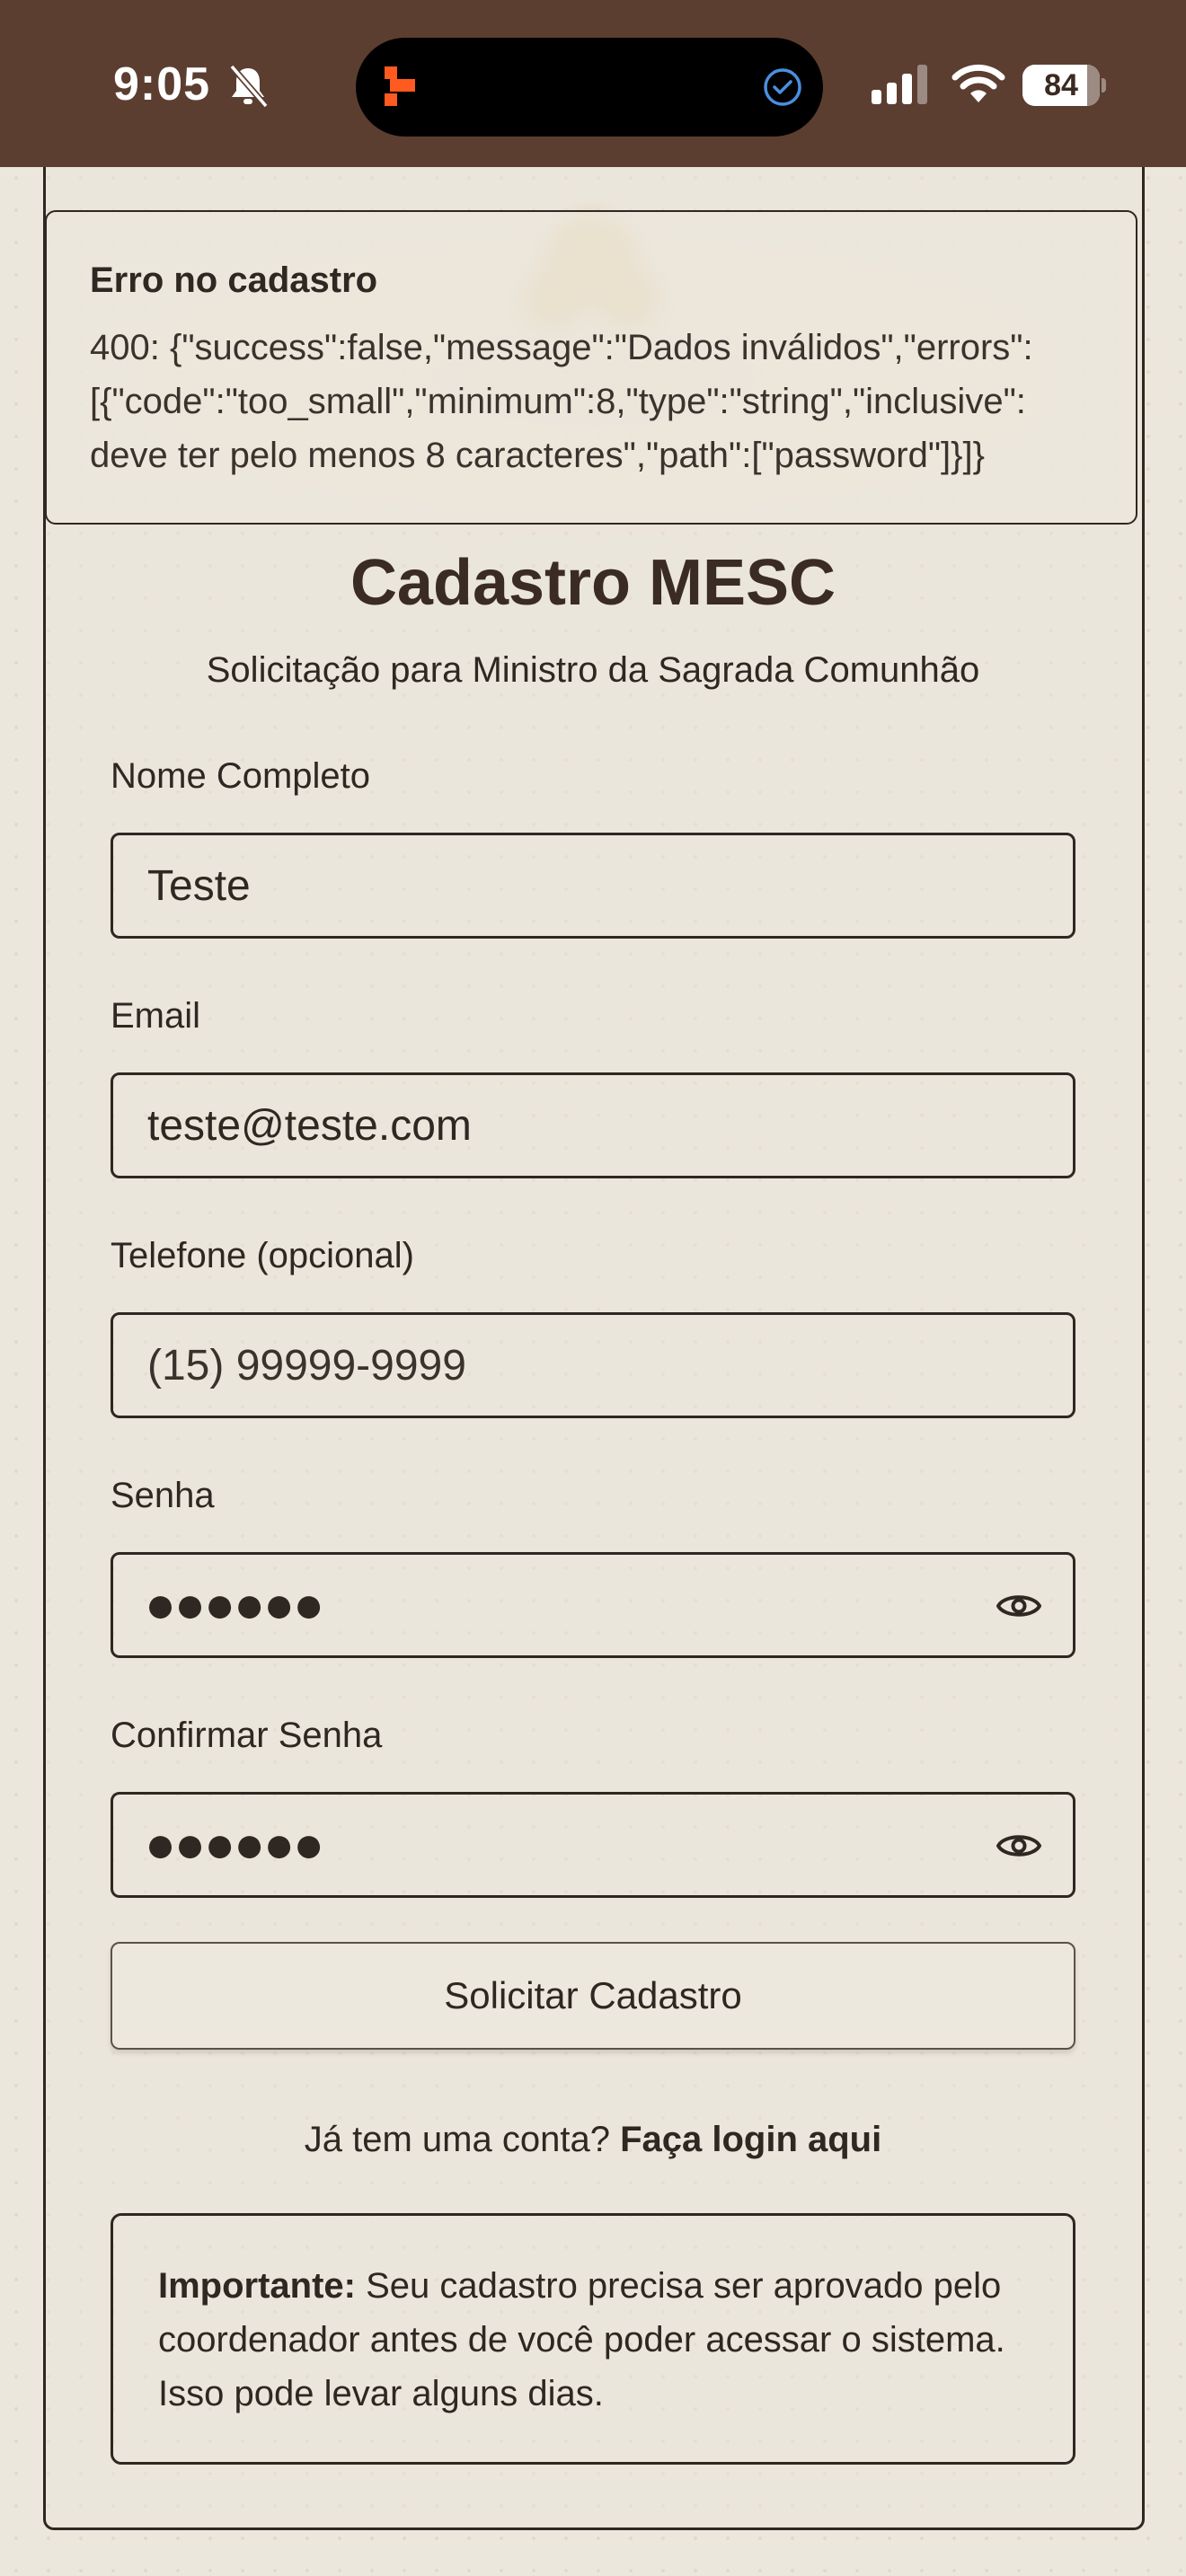 The width and height of the screenshot is (1186, 2576). I want to click on login-line: Já tem uma conta? Faça login aqui, so click(593, 2140).